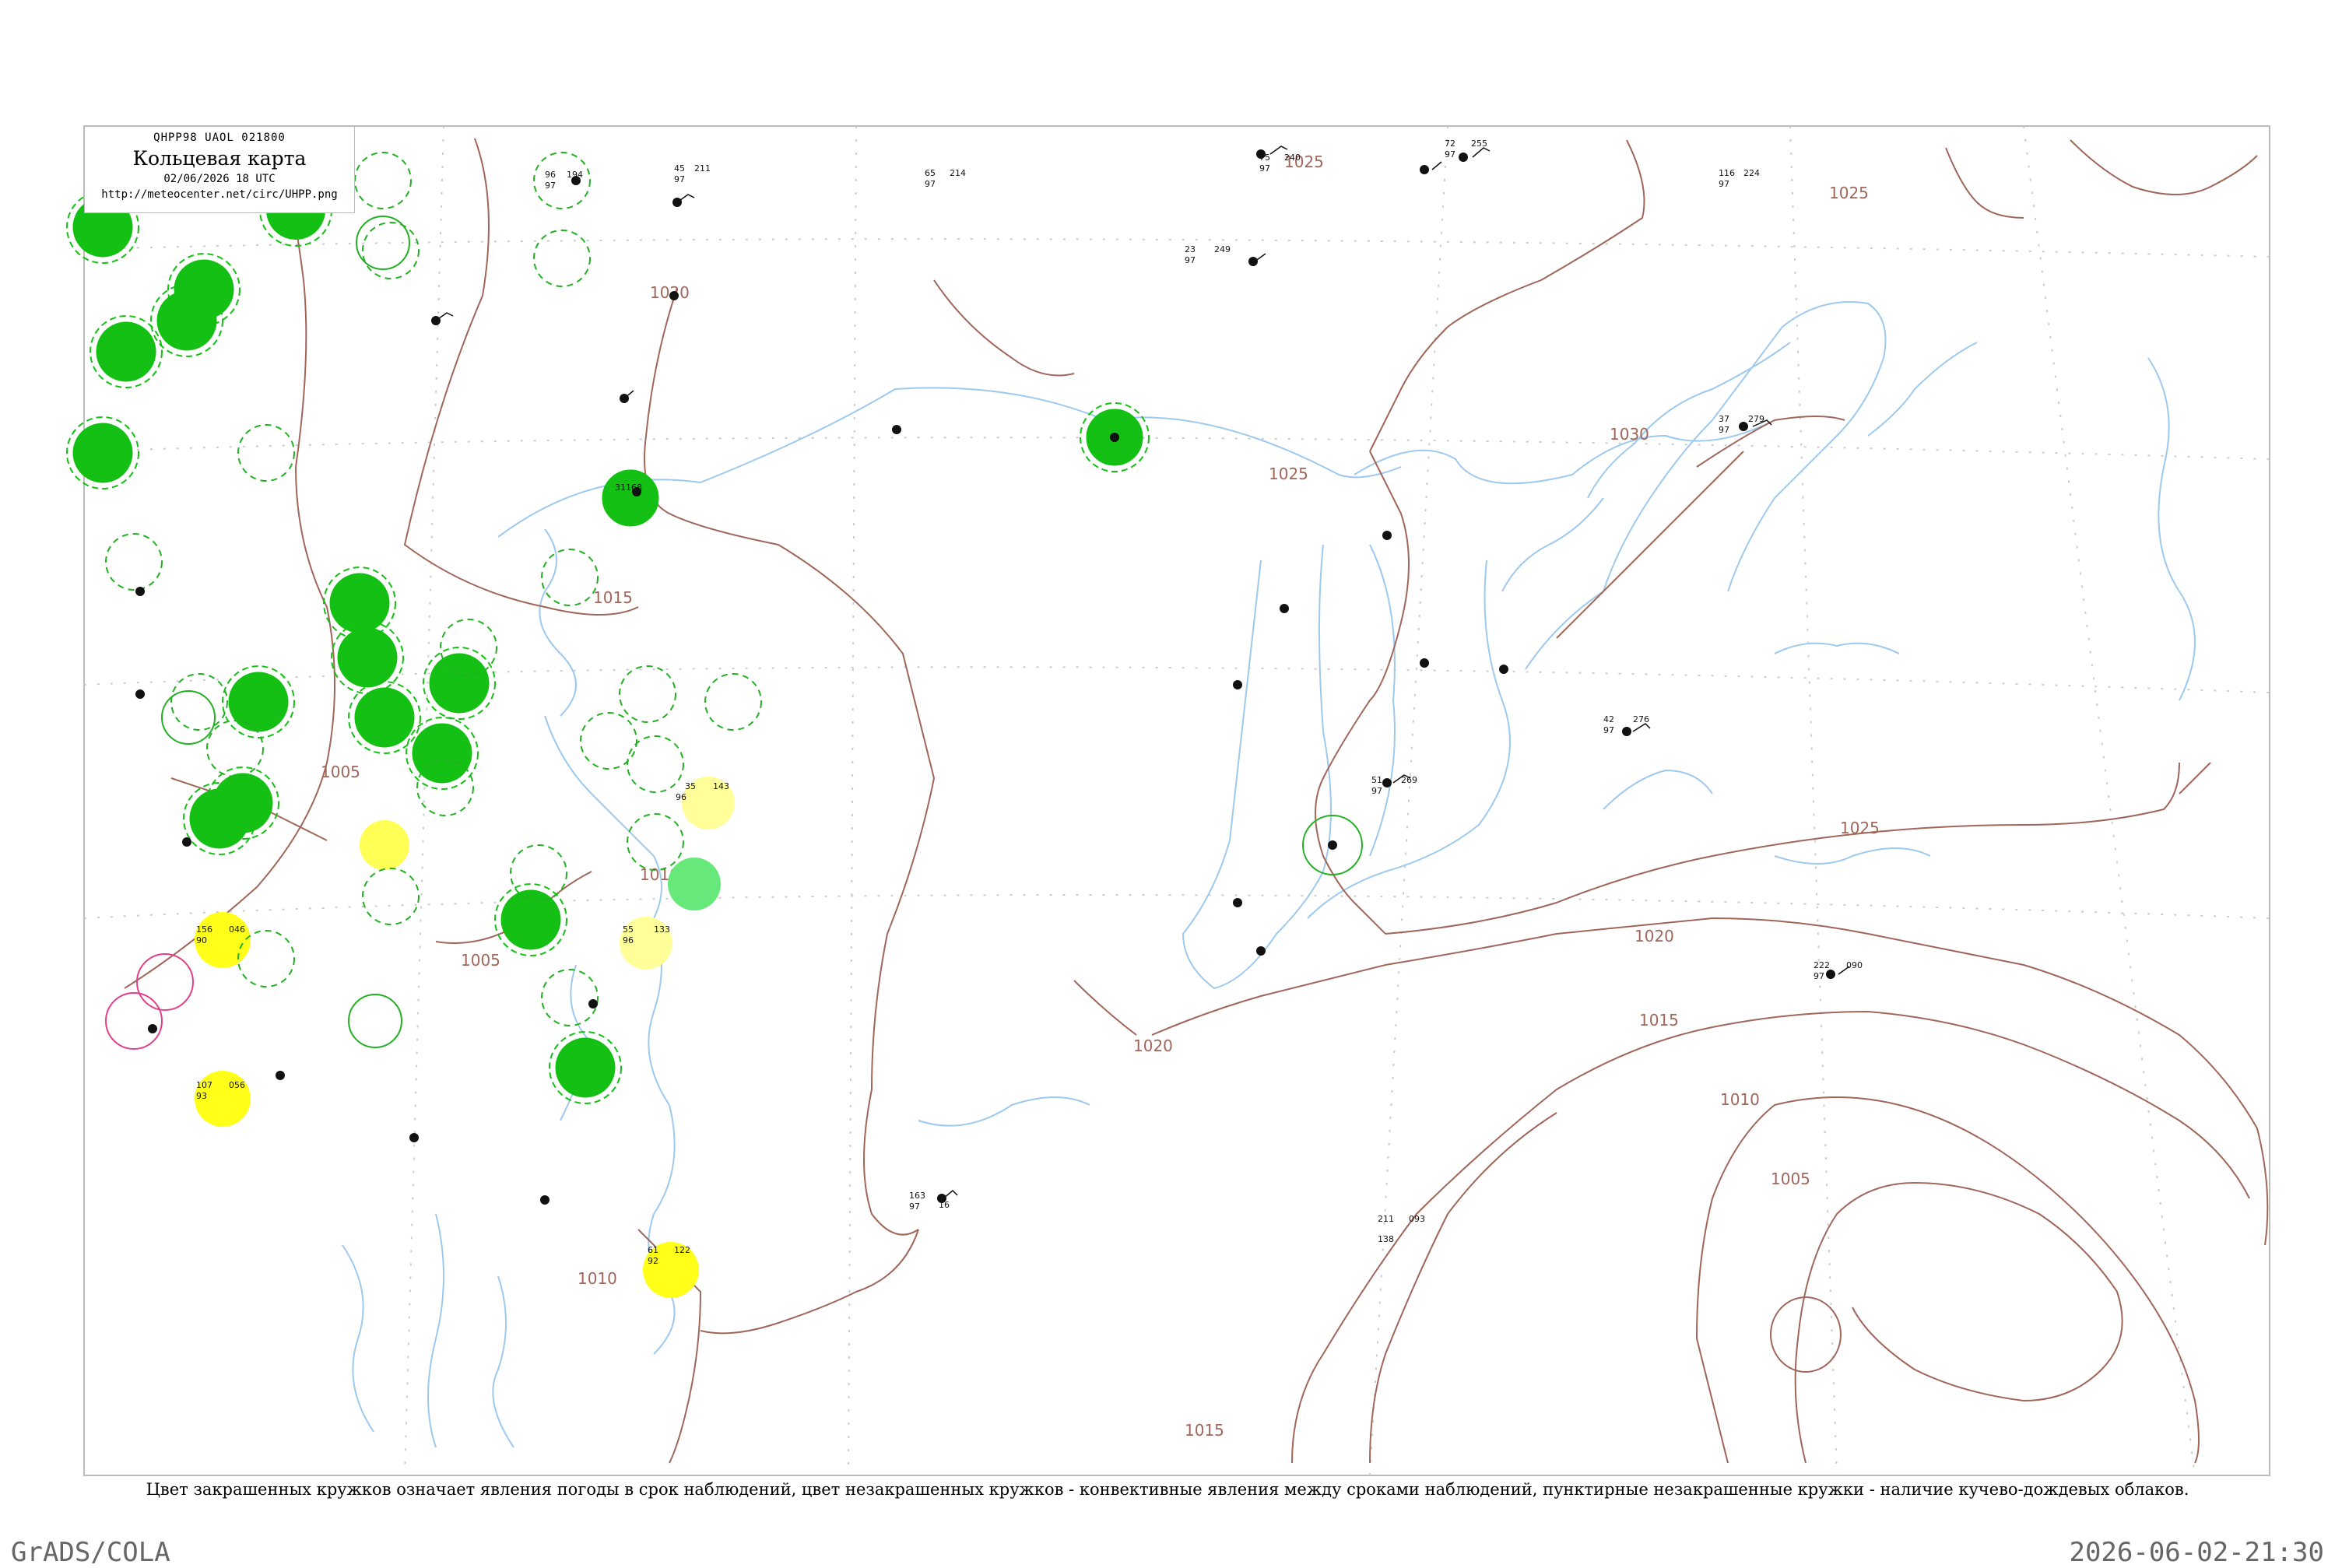 This screenshot has width=2335, height=1568. I want to click on station-temp: 107, so click(204, 1085).